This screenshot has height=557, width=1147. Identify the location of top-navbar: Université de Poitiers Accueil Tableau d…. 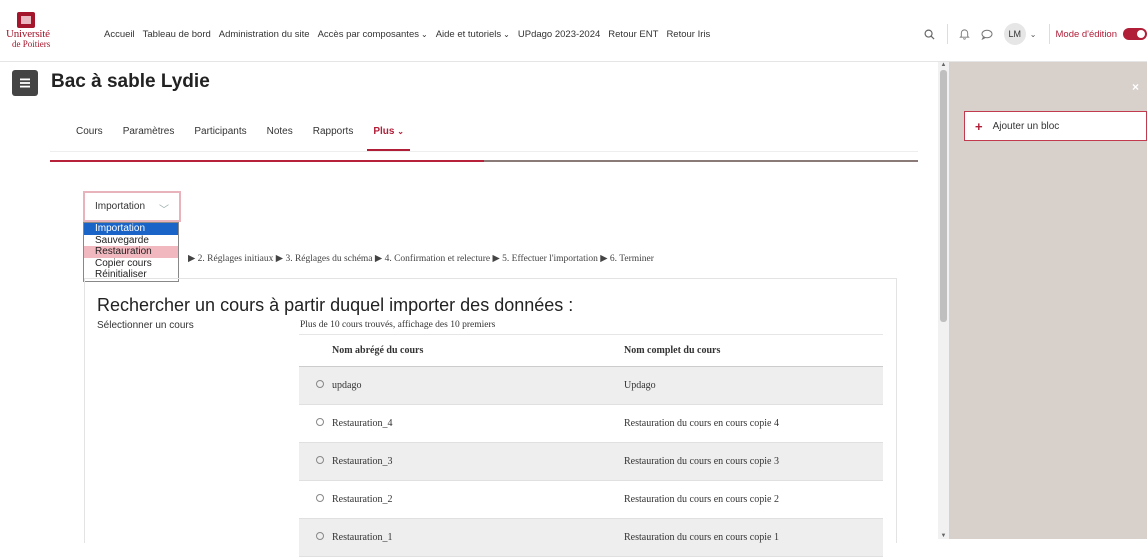
(573, 31).